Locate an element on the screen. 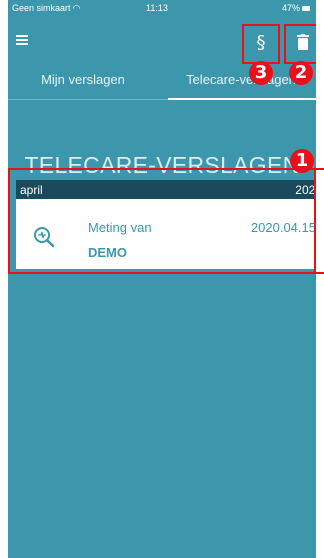 The height and width of the screenshot is (558, 324). status-bar: Geen simkaart ◠ 11:13 47% is located at coordinates (162, 9).